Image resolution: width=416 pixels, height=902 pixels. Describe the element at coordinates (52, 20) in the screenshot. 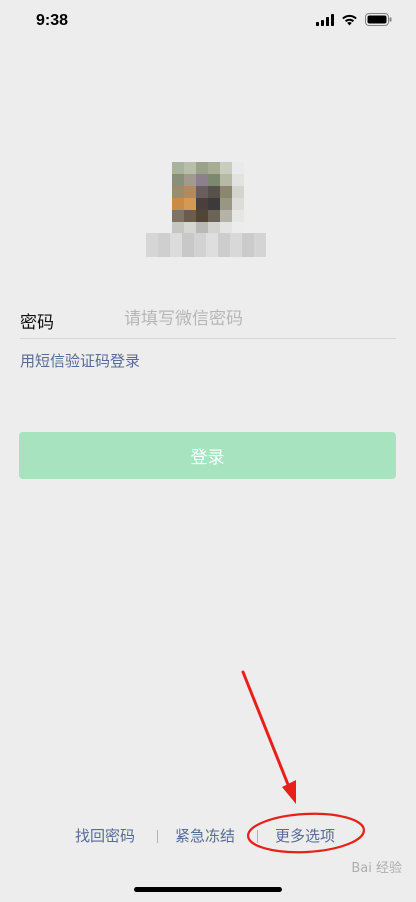

I see `status-time: 9:38` at that location.